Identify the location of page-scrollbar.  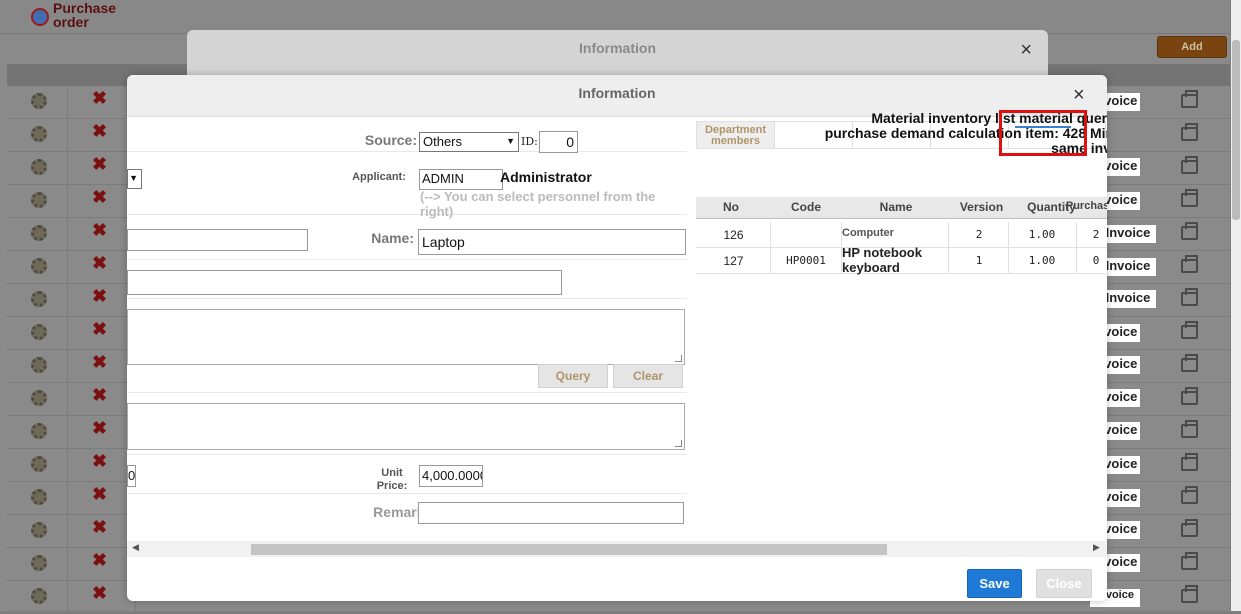
(1236, 305).